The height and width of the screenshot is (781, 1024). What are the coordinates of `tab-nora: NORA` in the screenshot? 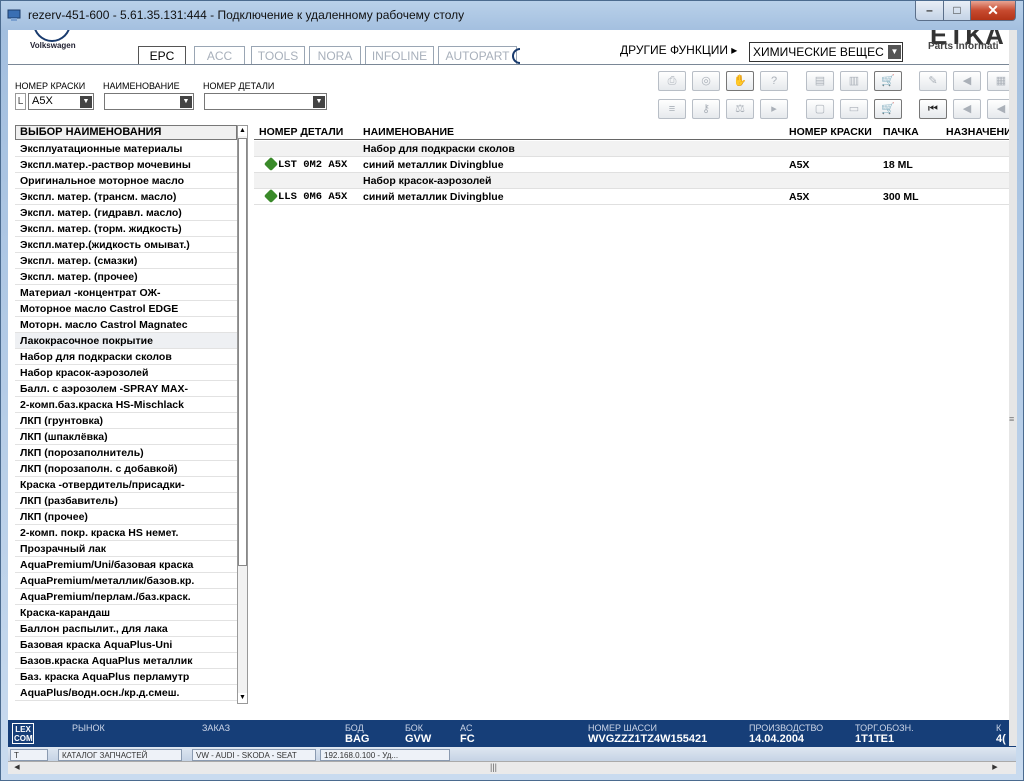 It's located at (335, 55).